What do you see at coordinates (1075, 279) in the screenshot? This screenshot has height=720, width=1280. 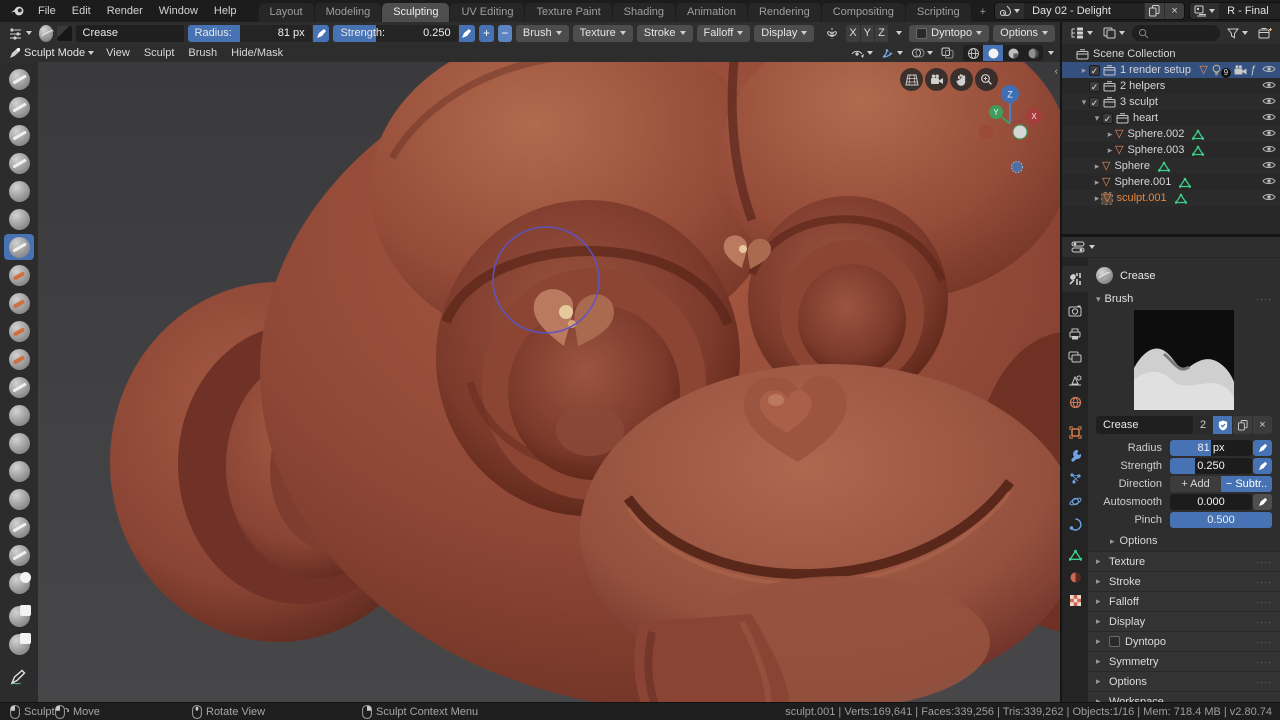 I see `properties-tab-tool` at bounding box center [1075, 279].